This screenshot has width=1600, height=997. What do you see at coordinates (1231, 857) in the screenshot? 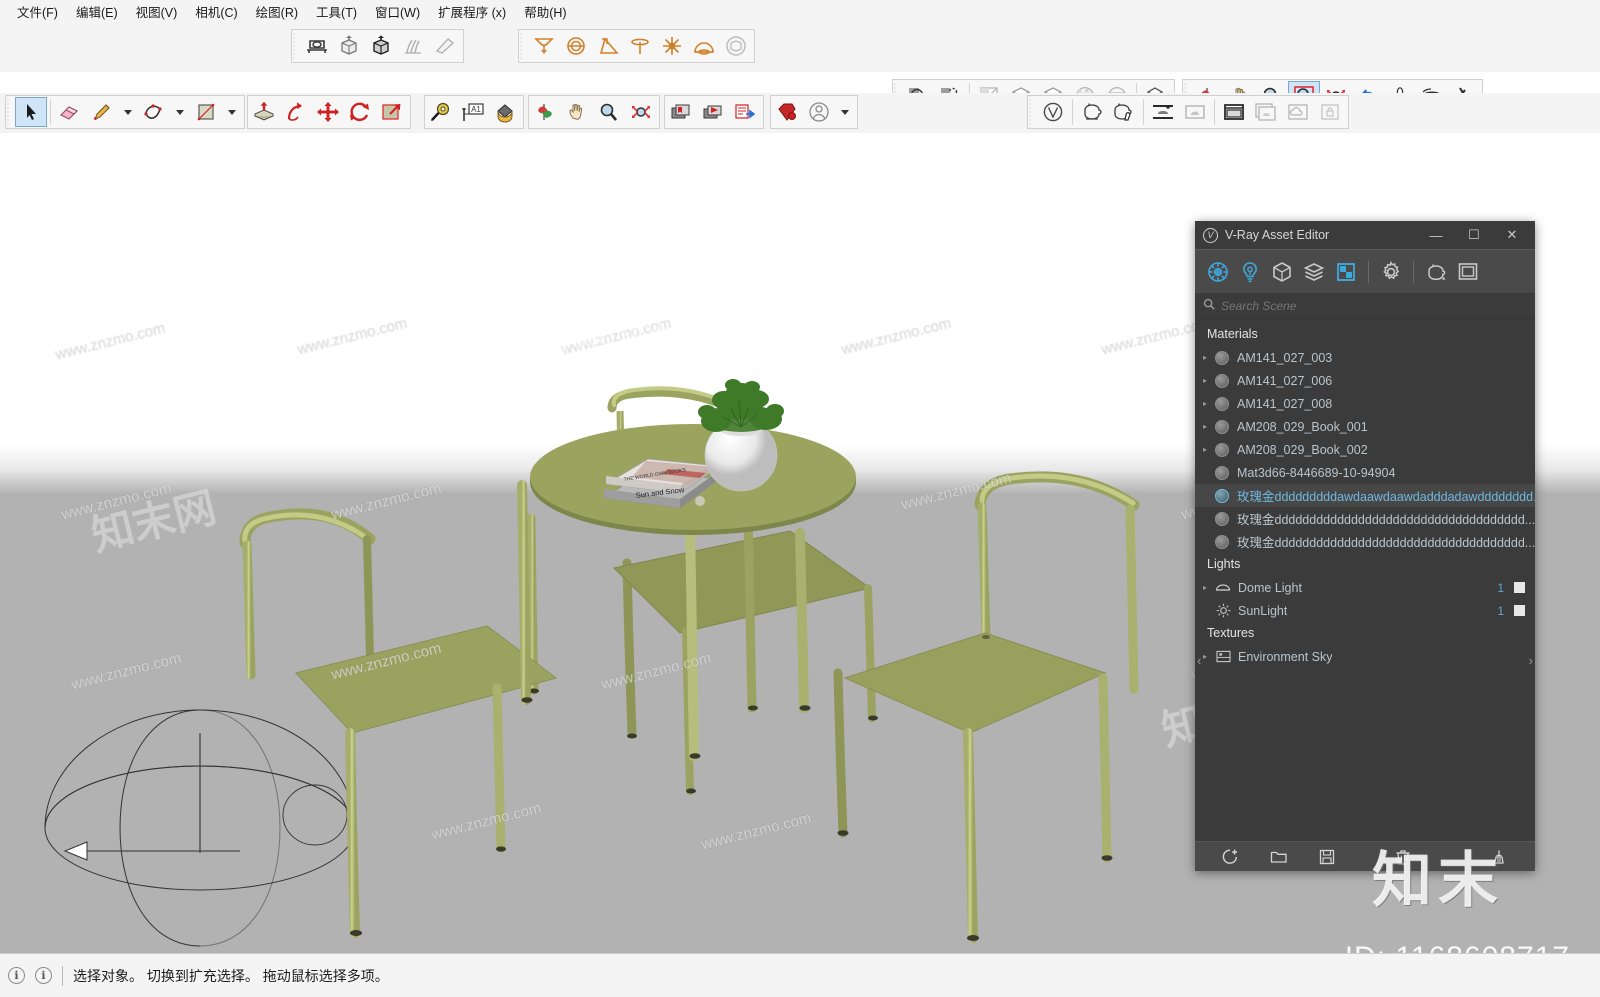
I see `add-asset-icon` at bounding box center [1231, 857].